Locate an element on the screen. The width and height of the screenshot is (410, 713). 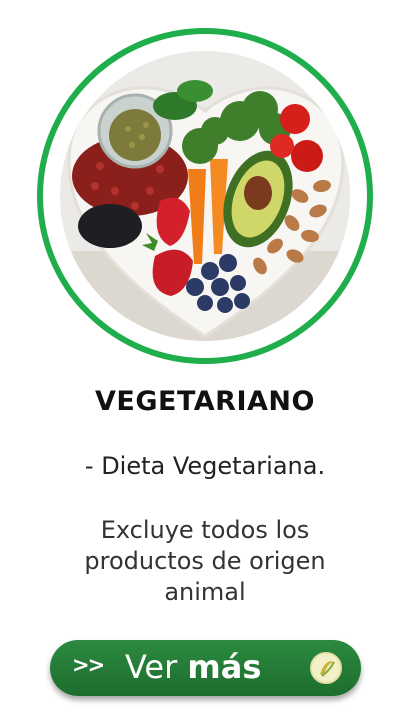
brand-logo-svg is located at coordinates (327, 669).